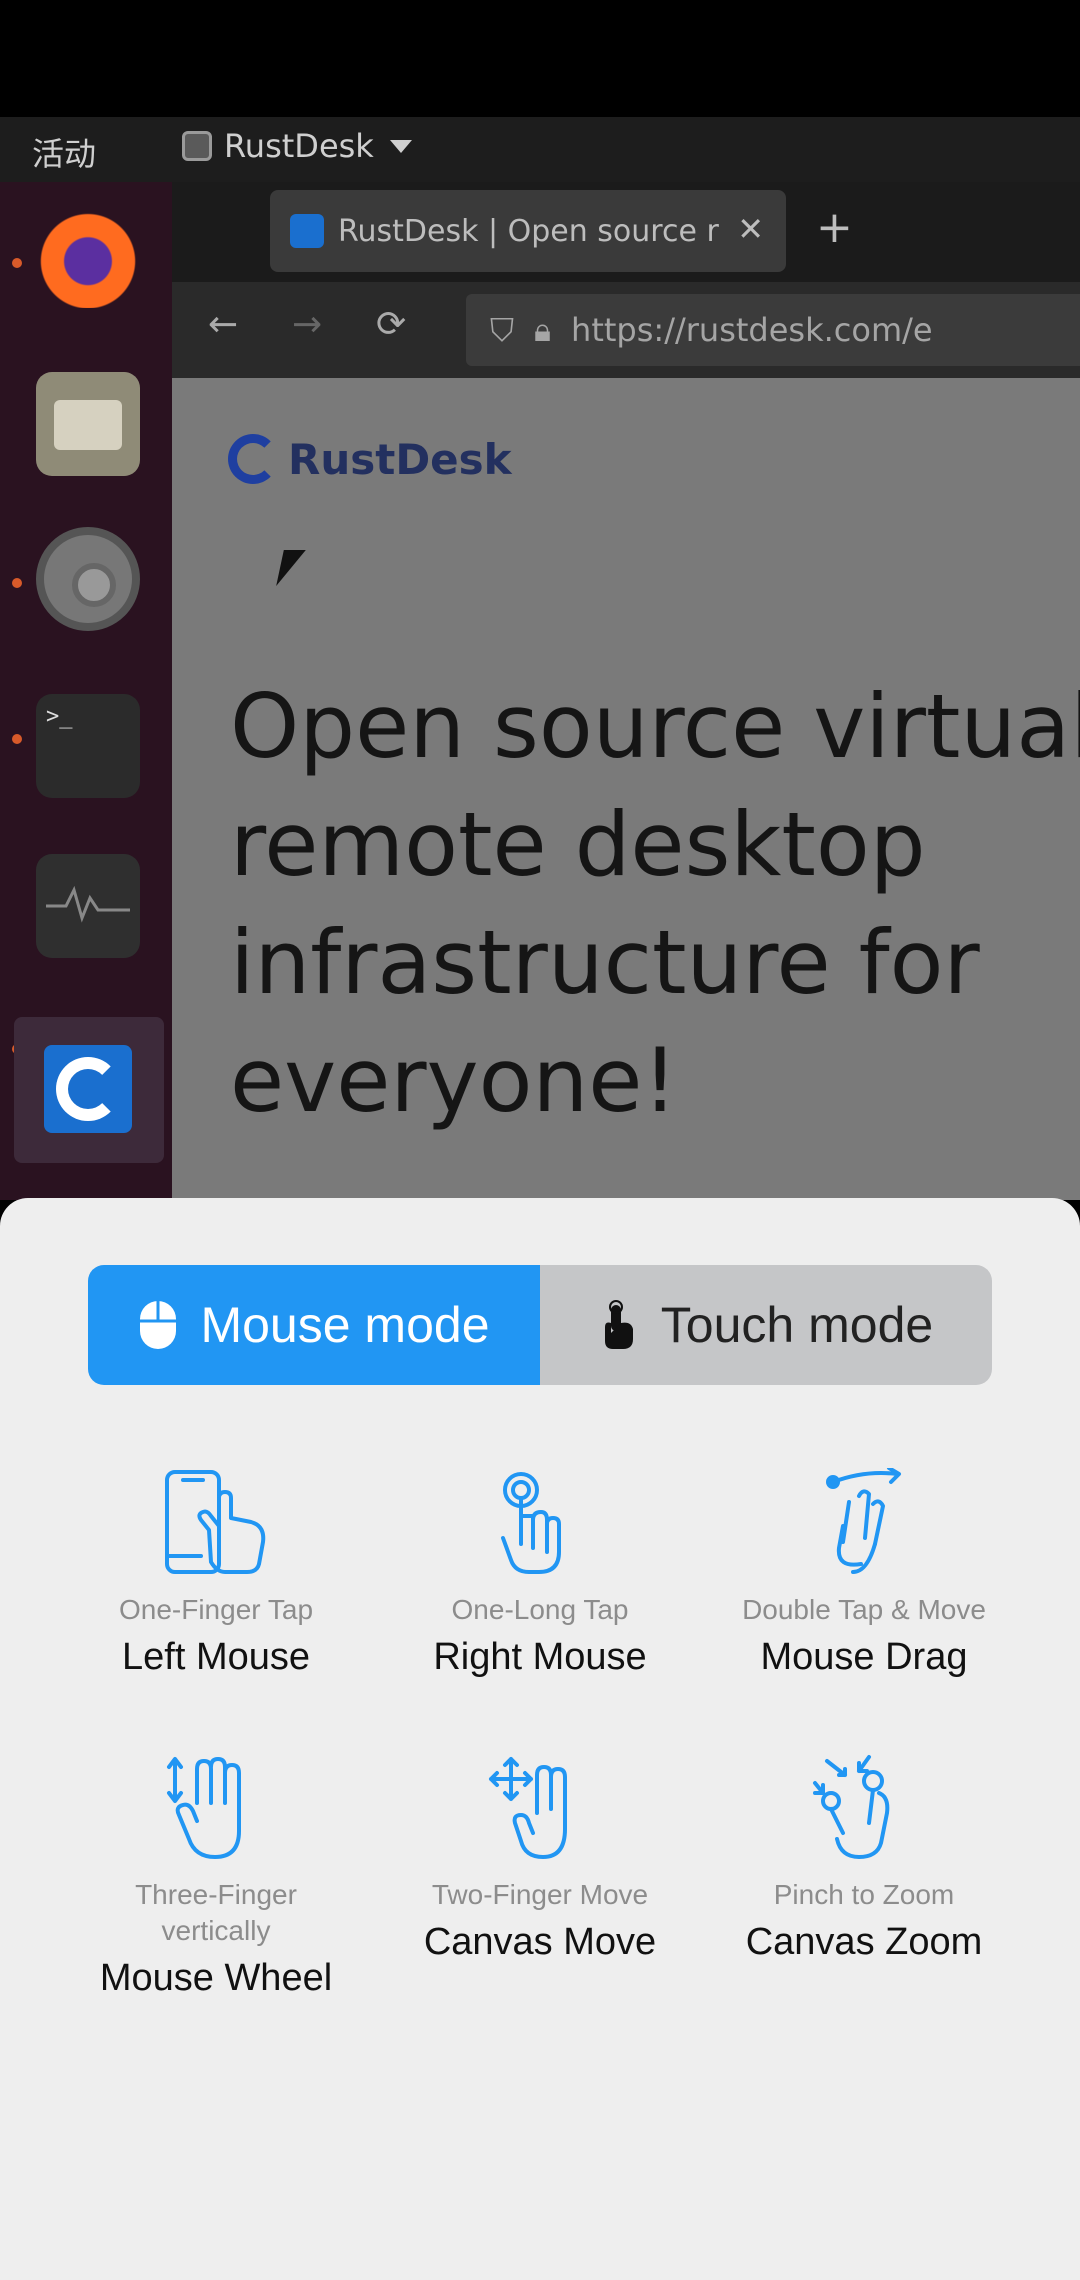 This screenshot has width=1080, height=2280. What do you see at coordinates (578, 844) in the screenshot?
I see `headline-line: remote desktop` at bounding box center [578, 844].